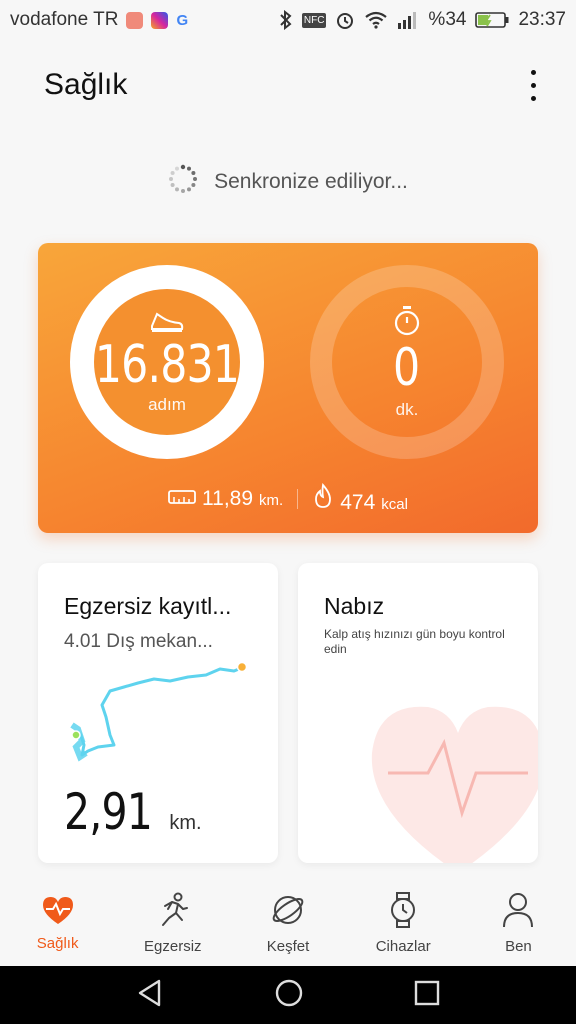 The height and width of the screenshot is (1024, 576). What do you see at coordinates (173, 912) in the screenshot?
I see `runner-icon` at bounding box center [173, 912].